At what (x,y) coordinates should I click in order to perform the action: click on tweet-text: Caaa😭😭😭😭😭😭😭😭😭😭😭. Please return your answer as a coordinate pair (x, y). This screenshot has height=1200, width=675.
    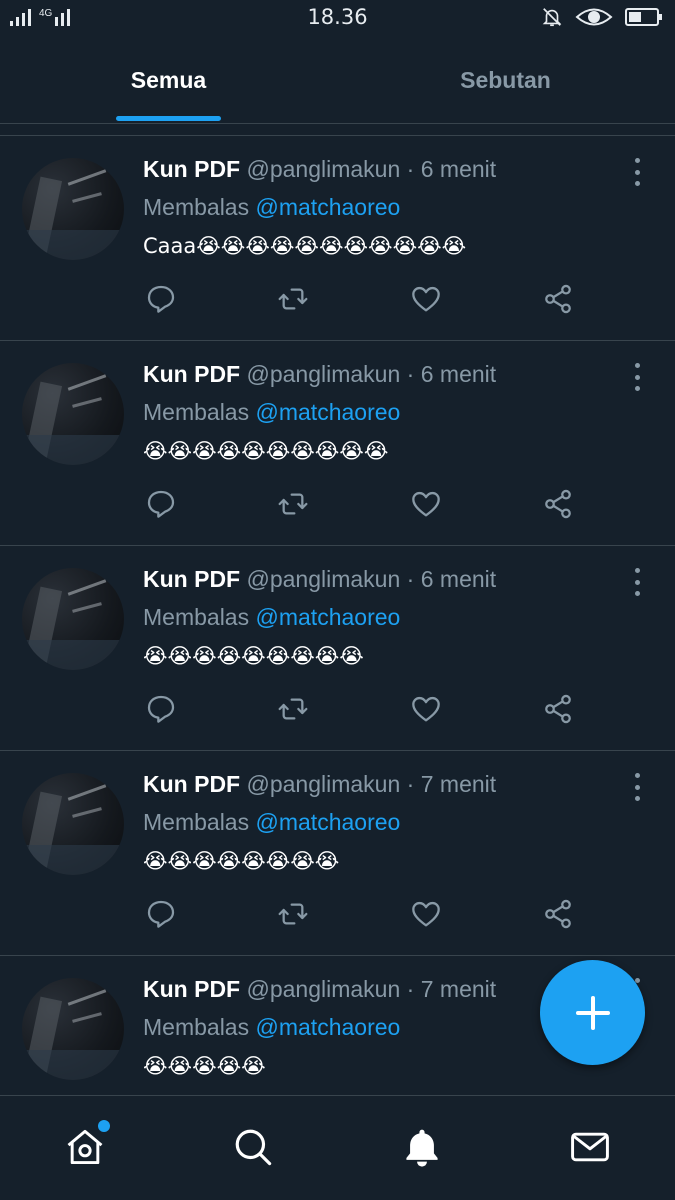
    Looking at the image, I should click on (305, 246).